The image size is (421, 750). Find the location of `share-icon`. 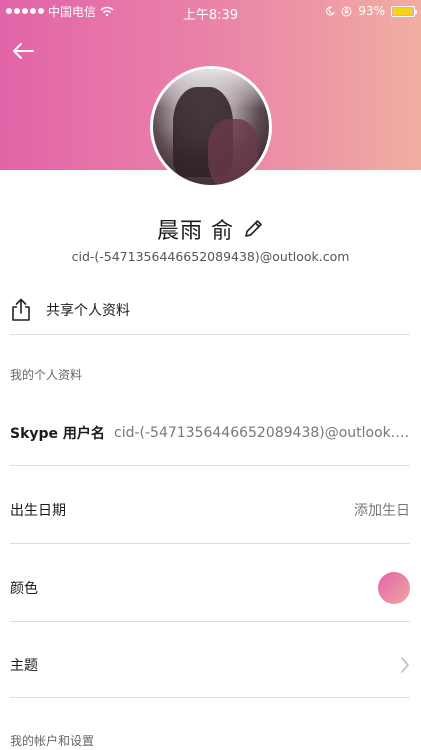

share-icon is located at coordinates (21, 309).